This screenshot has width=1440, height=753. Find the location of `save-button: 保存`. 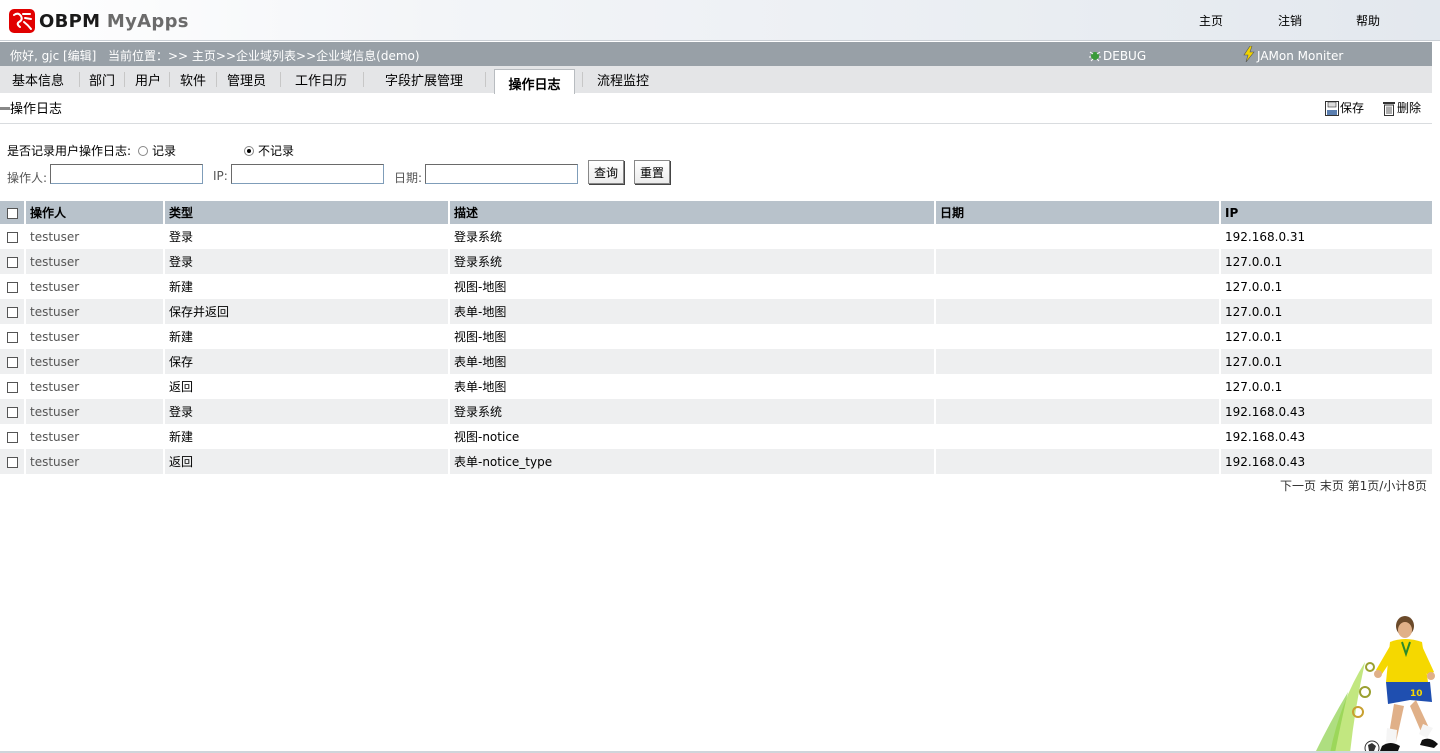

save-button: 保存 is located at coordinates (1344, 107).